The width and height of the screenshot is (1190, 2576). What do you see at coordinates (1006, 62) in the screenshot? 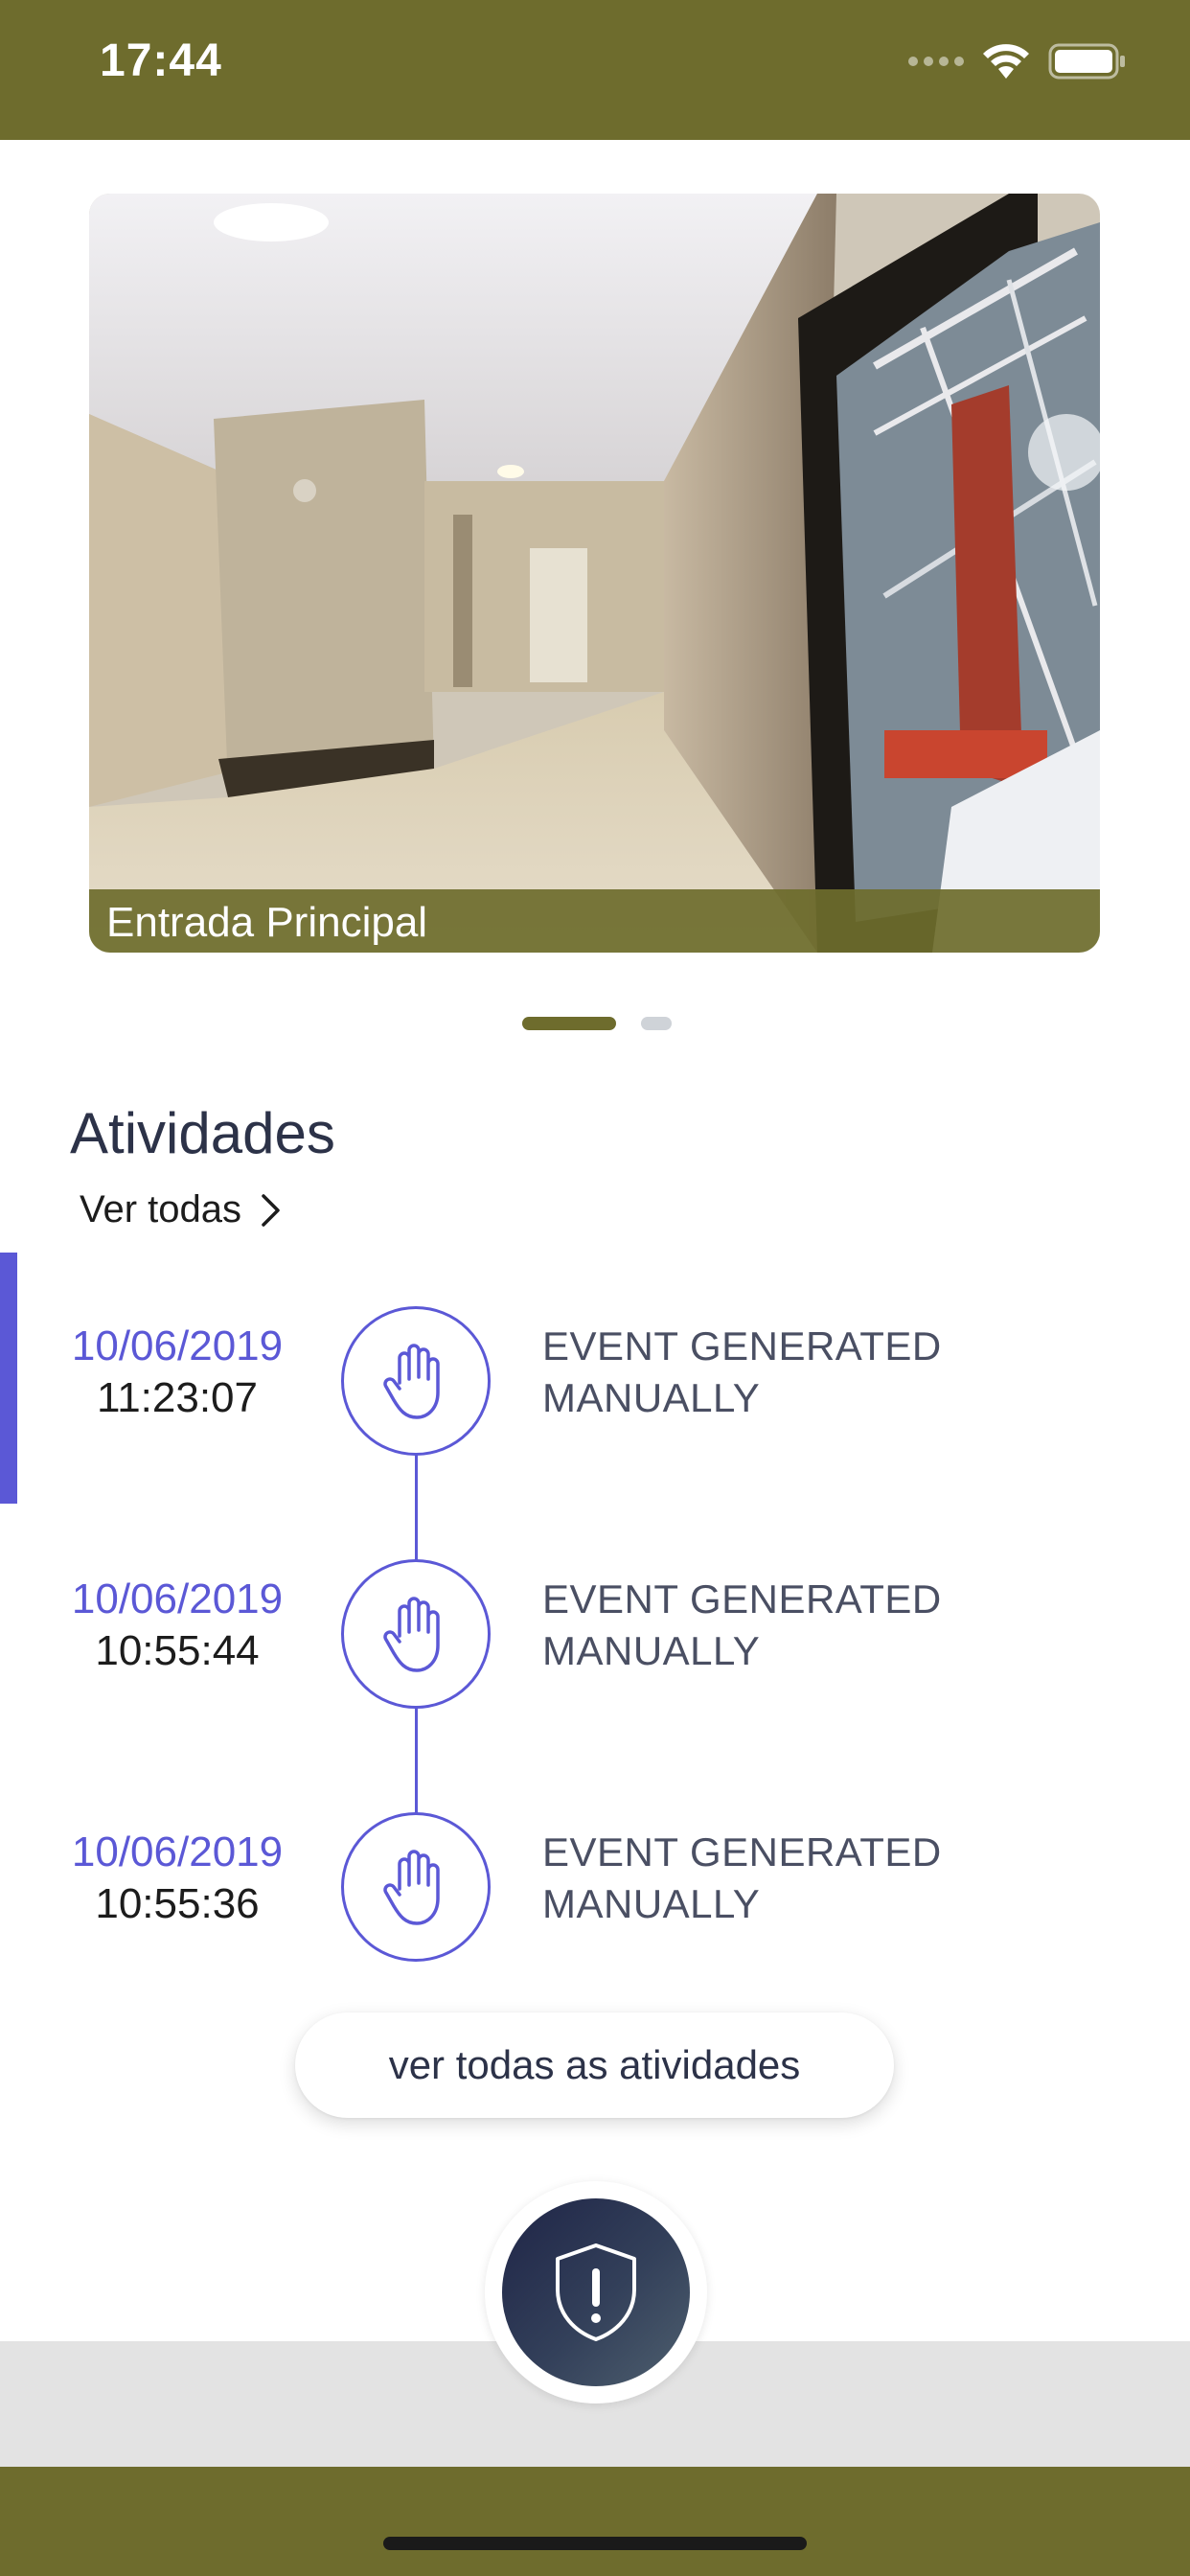
I see `wifi-icon` at bounding box center [1006, 62].